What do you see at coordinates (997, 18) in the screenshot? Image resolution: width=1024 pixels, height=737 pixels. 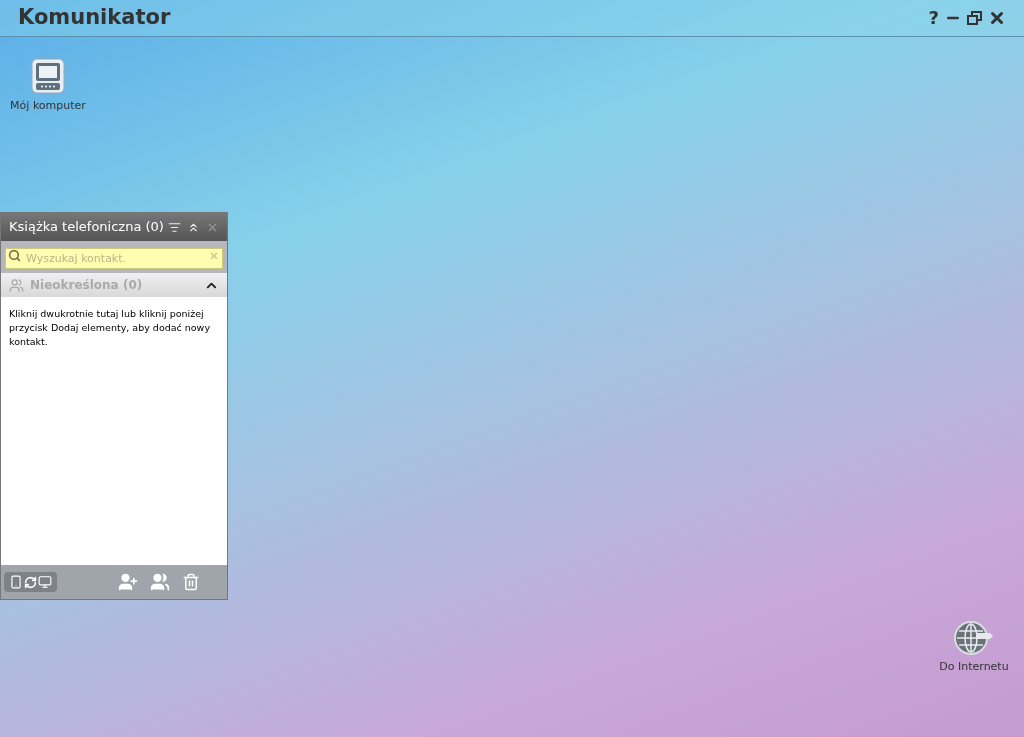 I see `close-icon` at bounding box center [997, 18].